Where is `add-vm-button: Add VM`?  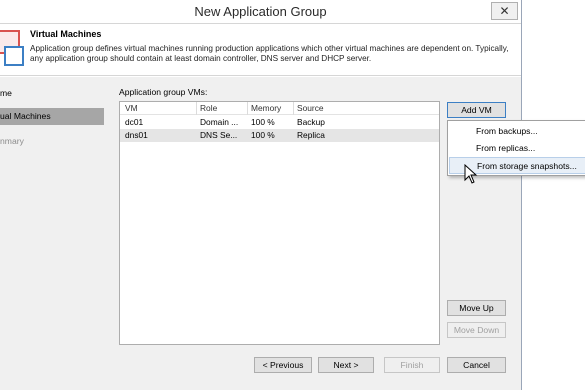 add-vm-button: Add VM is located at coordinates (476, 110).